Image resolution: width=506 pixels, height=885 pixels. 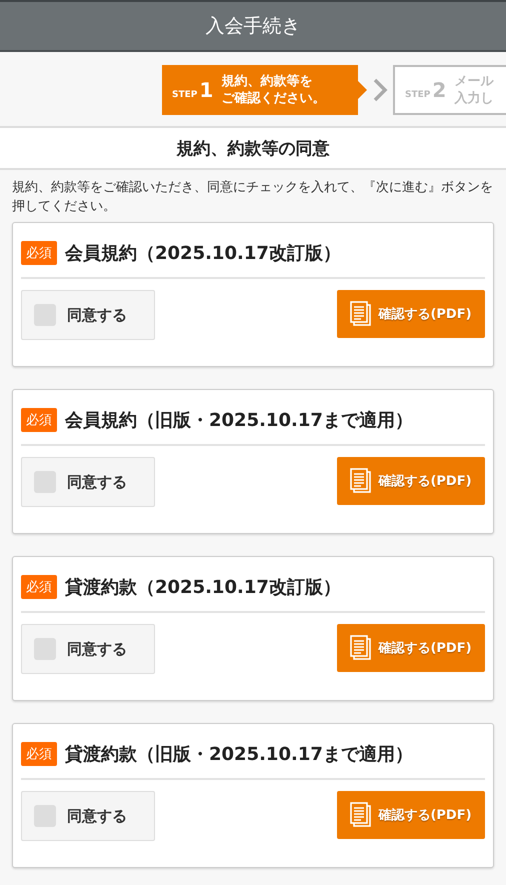 I want to click on agreement-title: 貸渡約款（旧版・2025.10.17まで適用）, so click(x=239, y=754).